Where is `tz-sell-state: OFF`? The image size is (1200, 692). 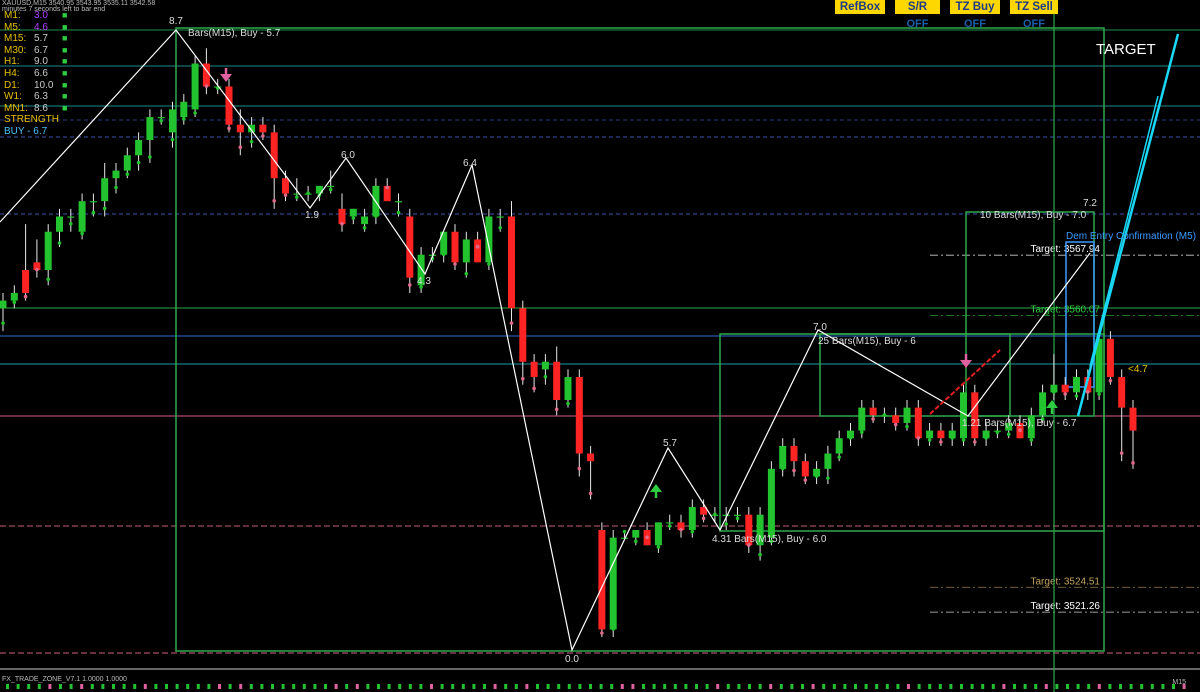 tz-sell-state: OFF is located at coordinates (1034, 24).